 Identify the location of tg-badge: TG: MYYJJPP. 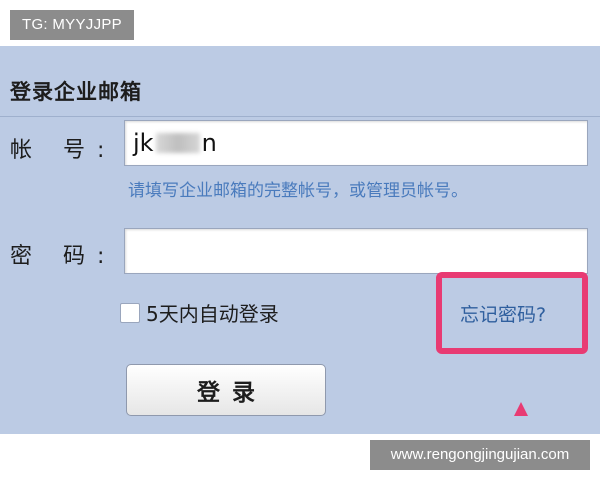
(72, 25).